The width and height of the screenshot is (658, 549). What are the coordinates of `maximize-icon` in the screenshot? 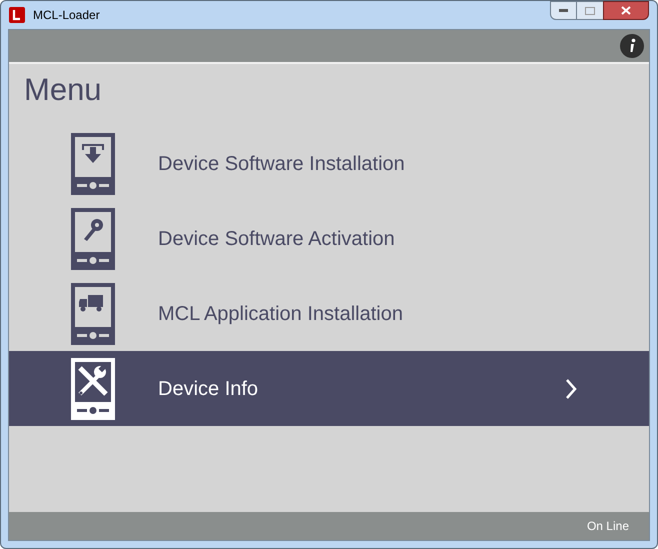 It's located at (590, 10).